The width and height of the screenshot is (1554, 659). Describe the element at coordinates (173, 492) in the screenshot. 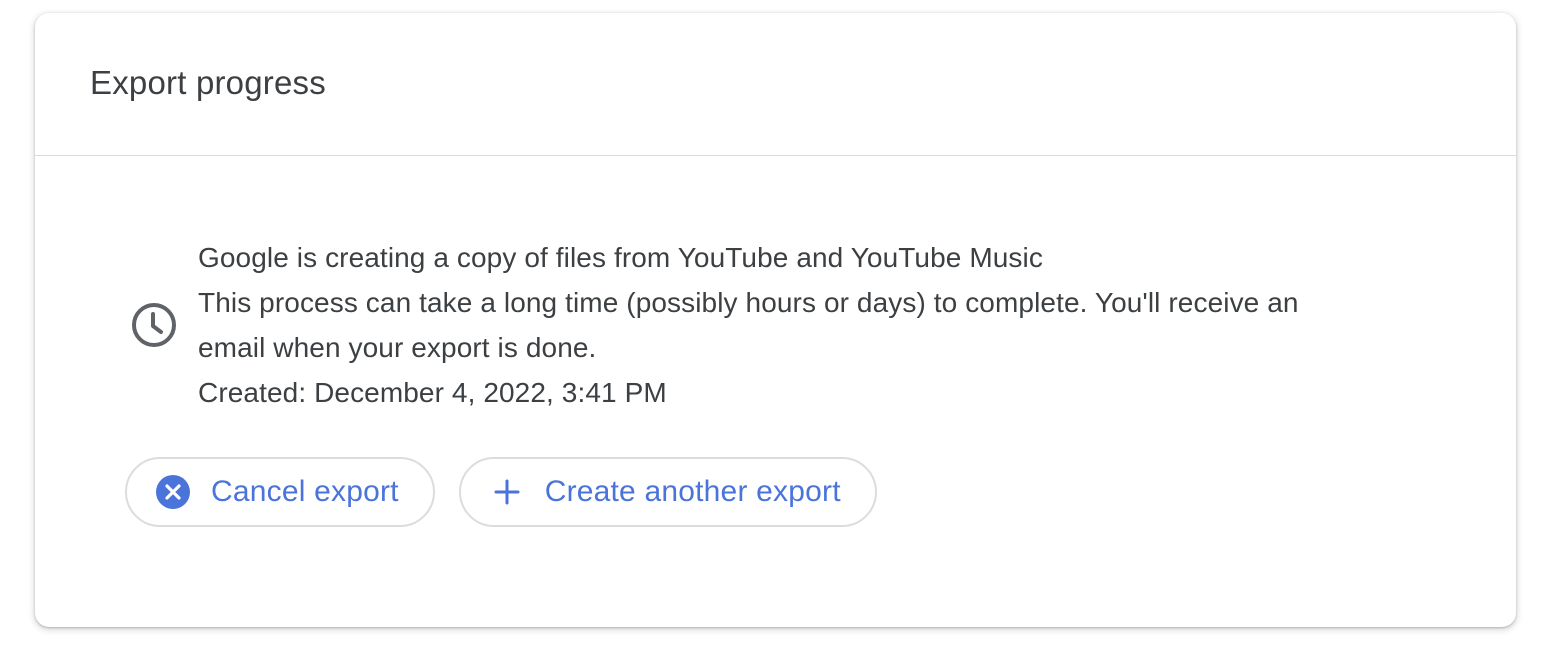

I see `cancel-circle-icon` at that location.